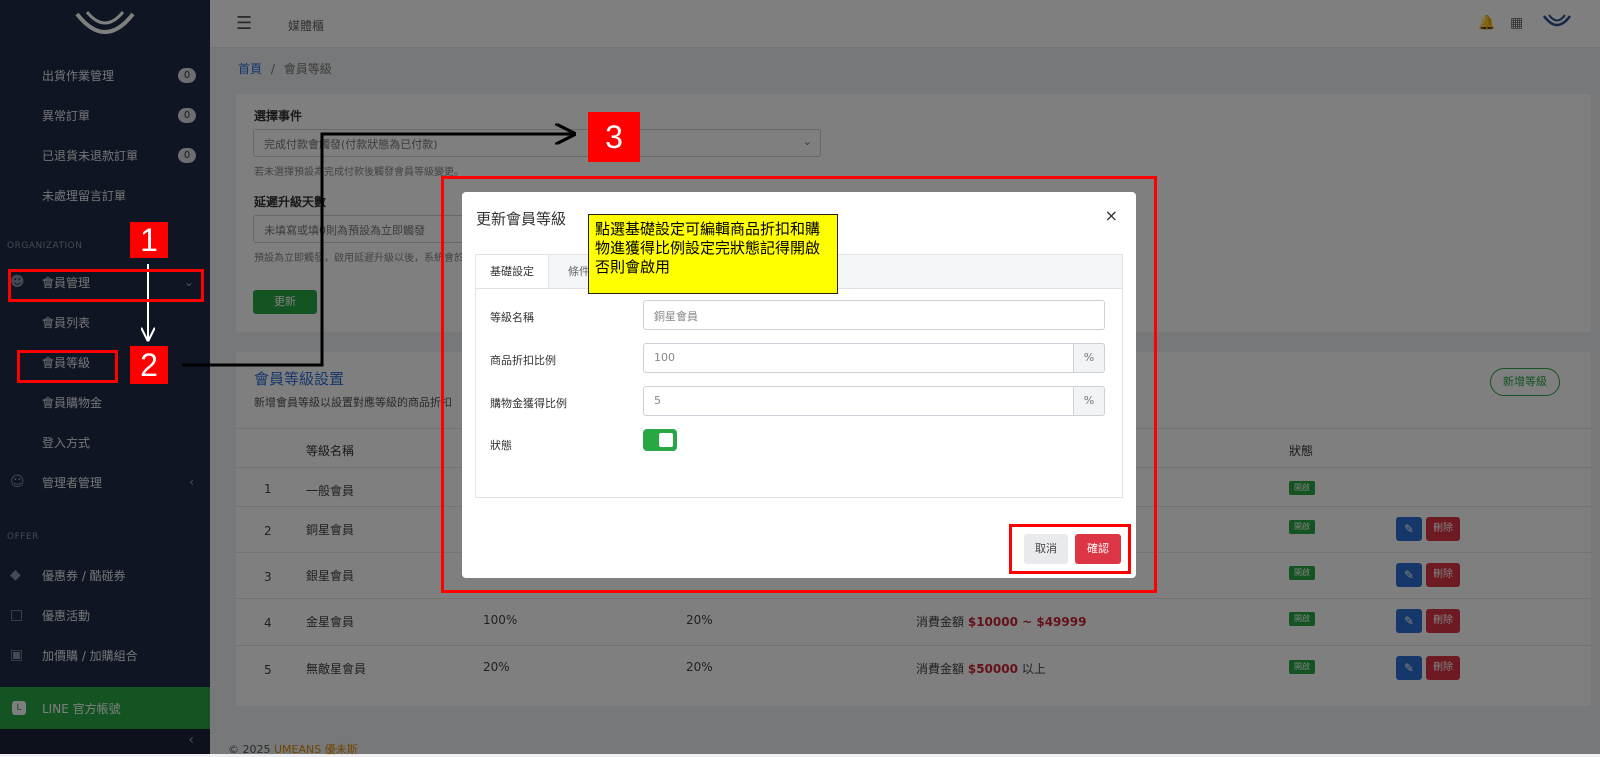 This screenshot has height=757, width=1600. Describe the element at coordinates (149, 240) in the screenshot. I see `step-marker-1: 1` at that location.